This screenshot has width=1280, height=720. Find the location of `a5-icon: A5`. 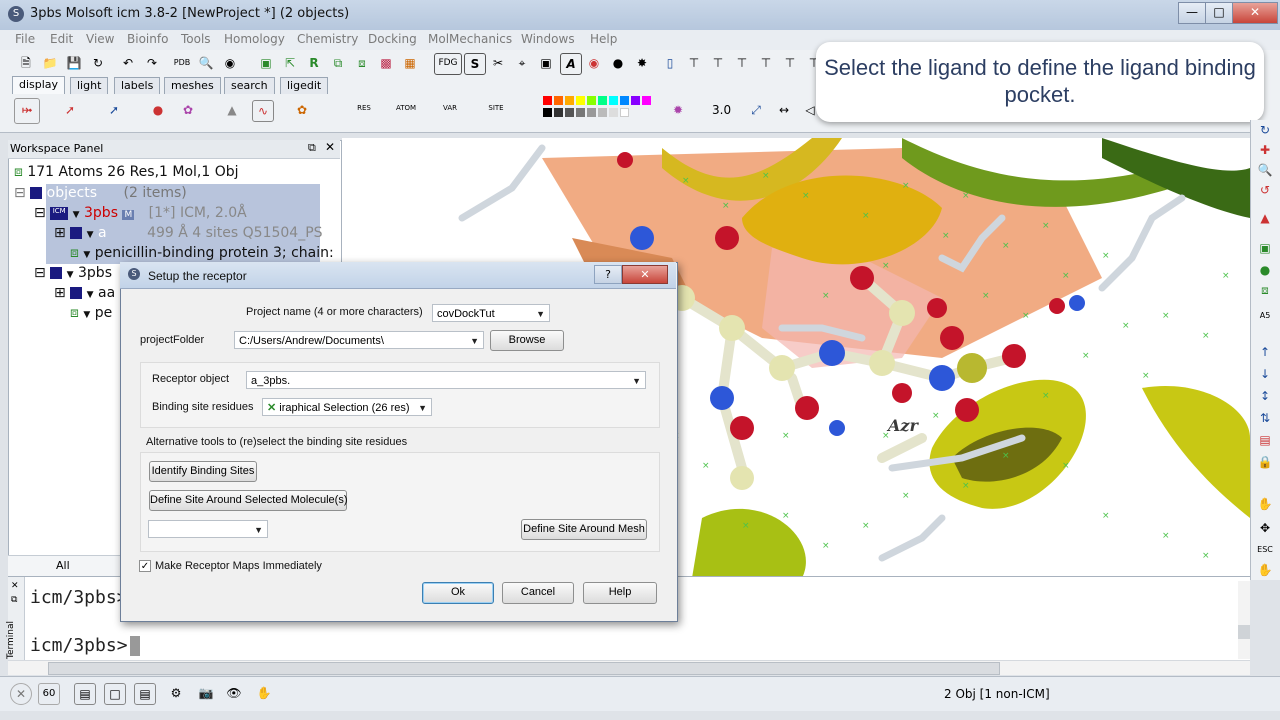

a5-icon: A5 is located at coordinates (1265, 316).